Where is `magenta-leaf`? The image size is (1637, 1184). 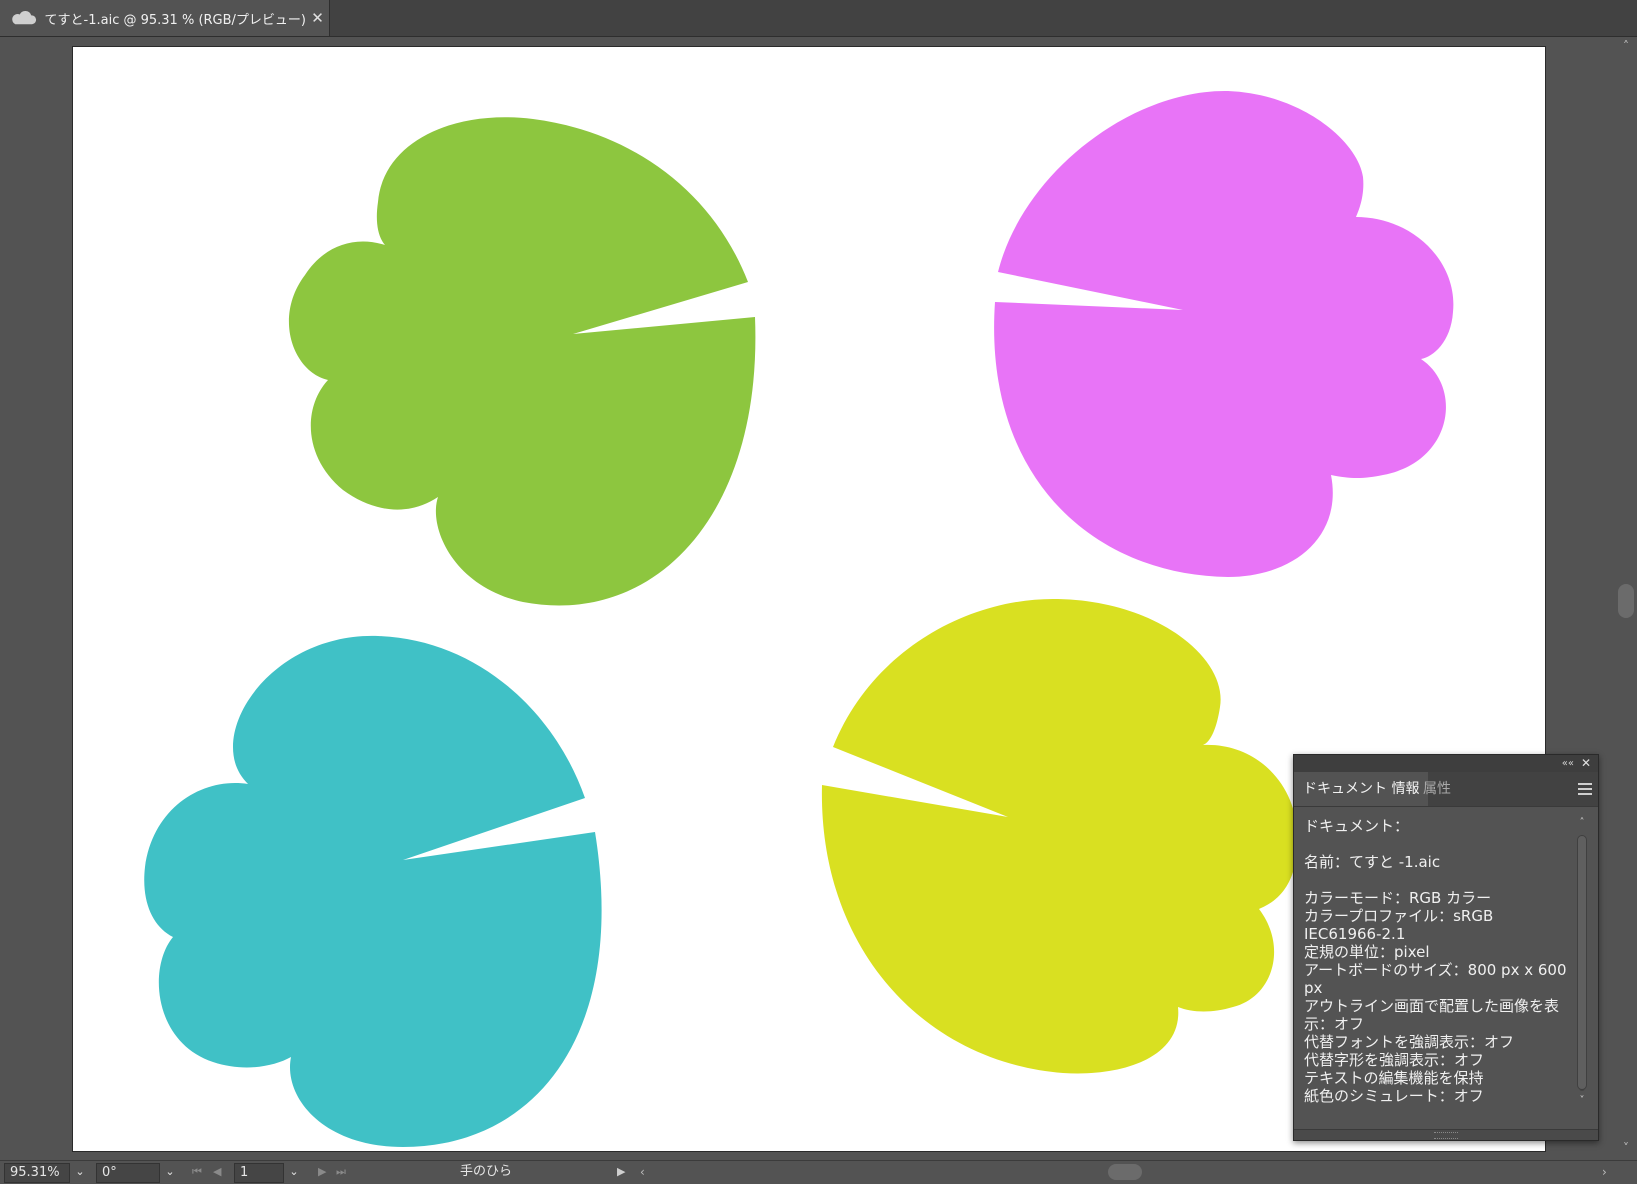 magenta-leaf is located at coordinates (1224, 333).